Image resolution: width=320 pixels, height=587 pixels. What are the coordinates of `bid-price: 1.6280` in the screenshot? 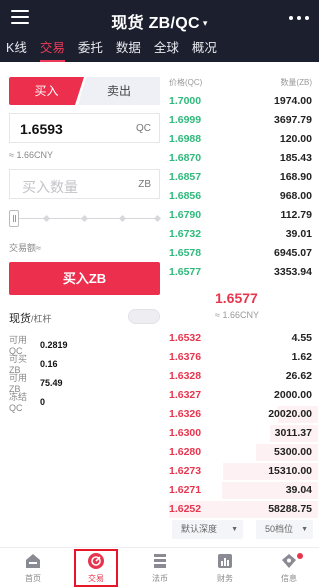 It's located at (185, 452).